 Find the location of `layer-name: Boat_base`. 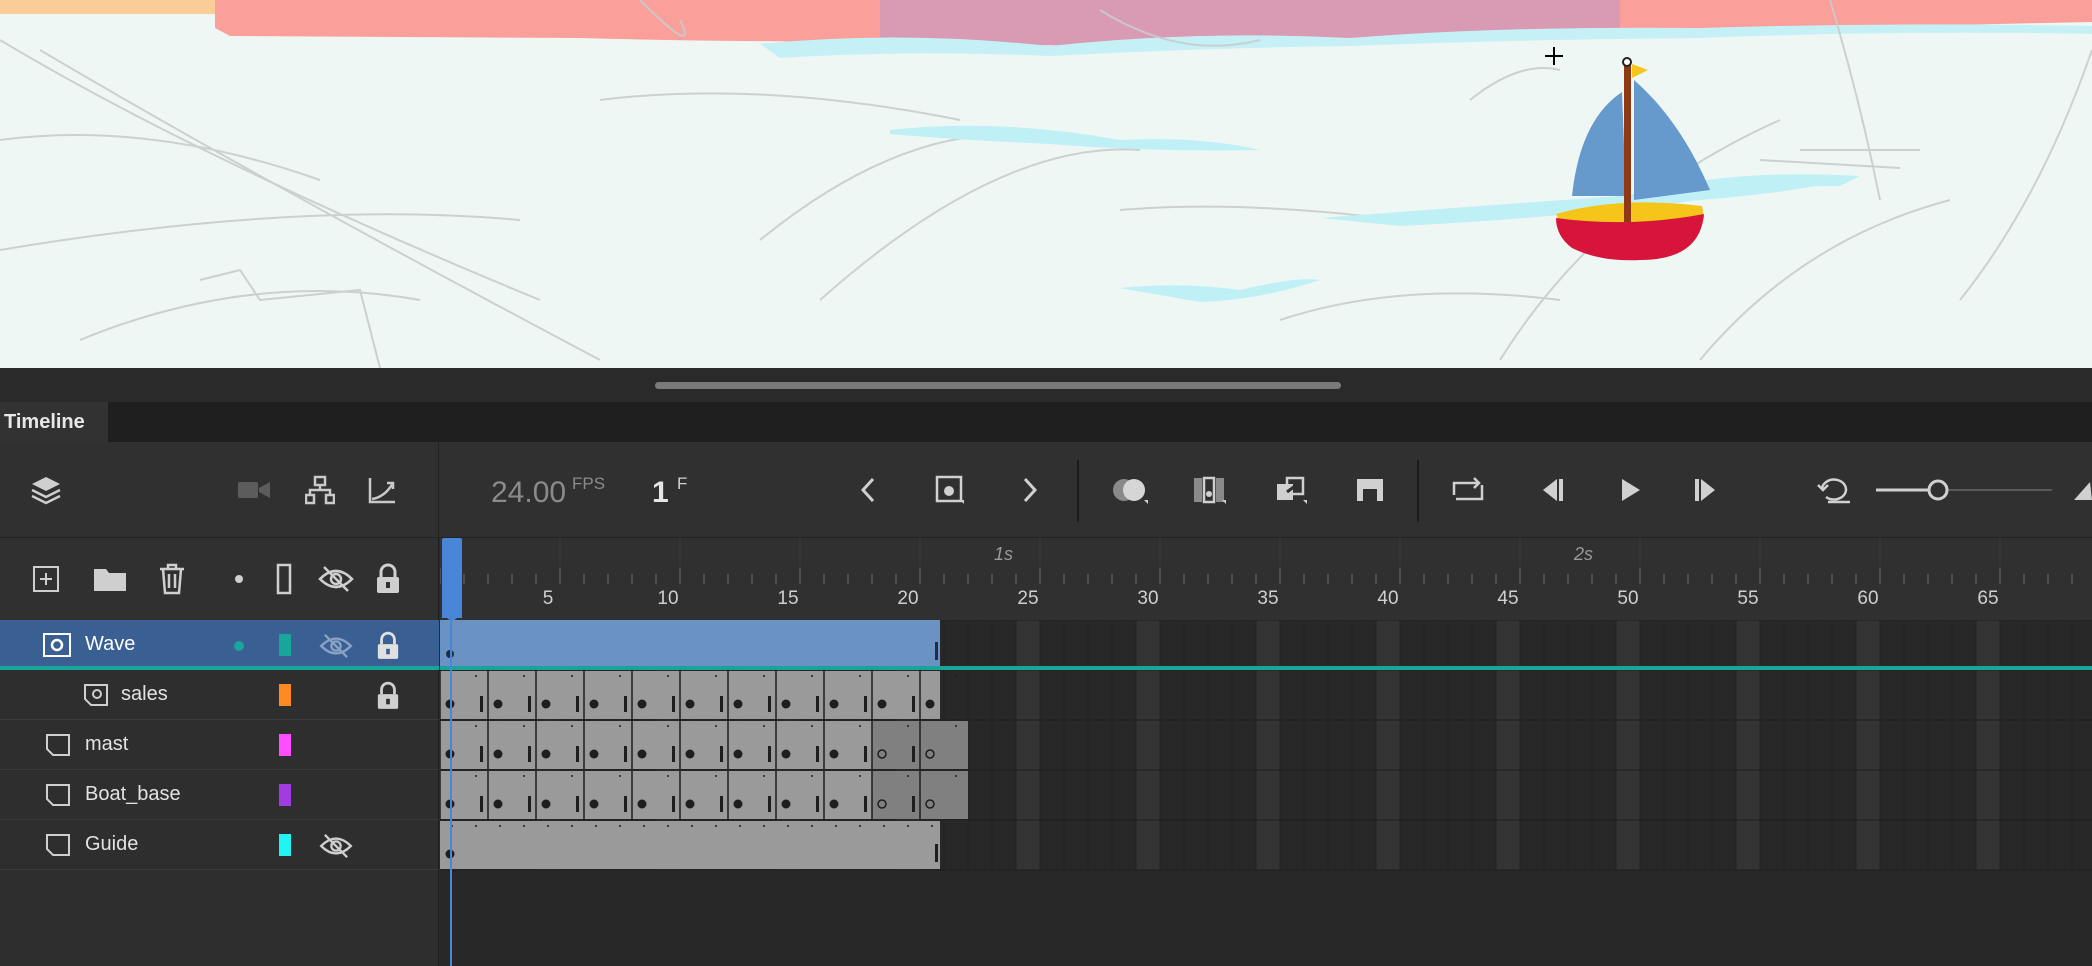

layer-name: Boat_base is located at coordinates (133, 794).